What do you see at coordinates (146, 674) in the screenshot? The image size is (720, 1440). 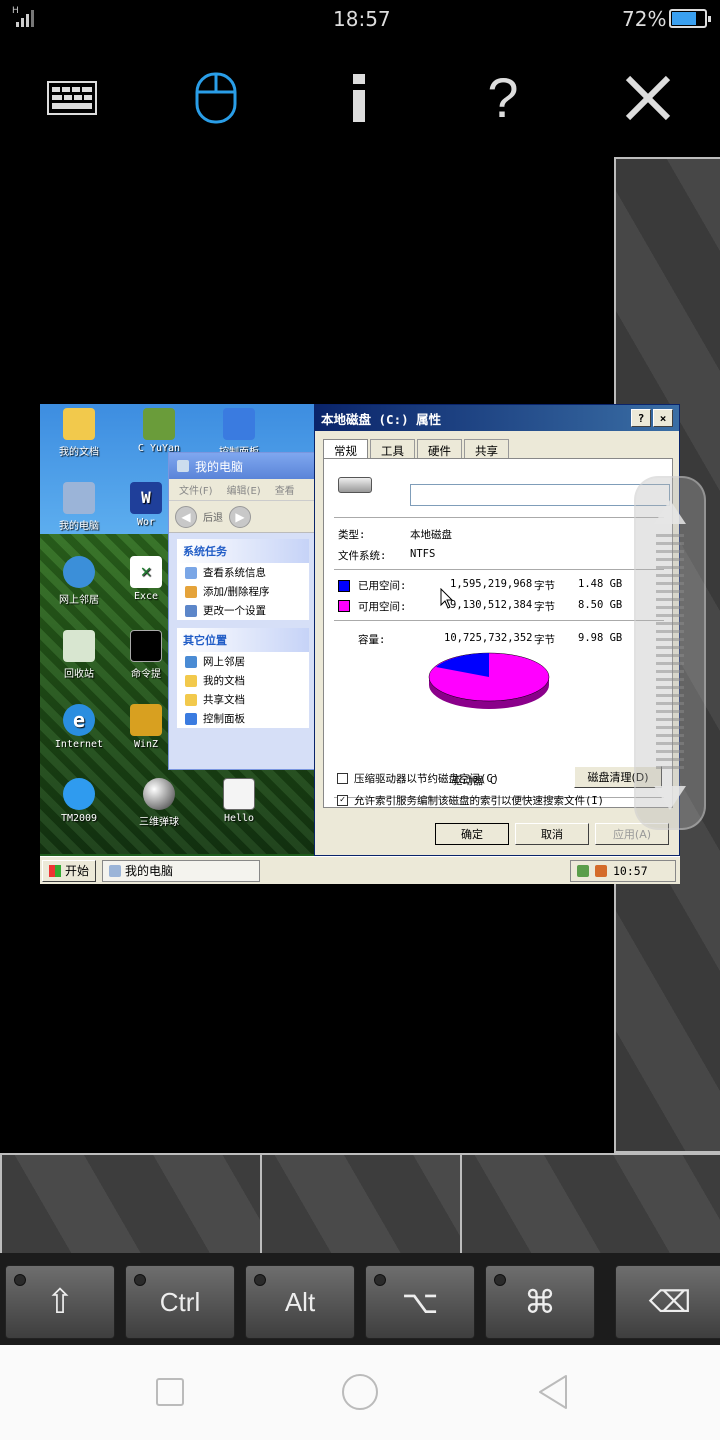 I see `desktop-icon-label: 命令提` at bounding box center [146, 674].